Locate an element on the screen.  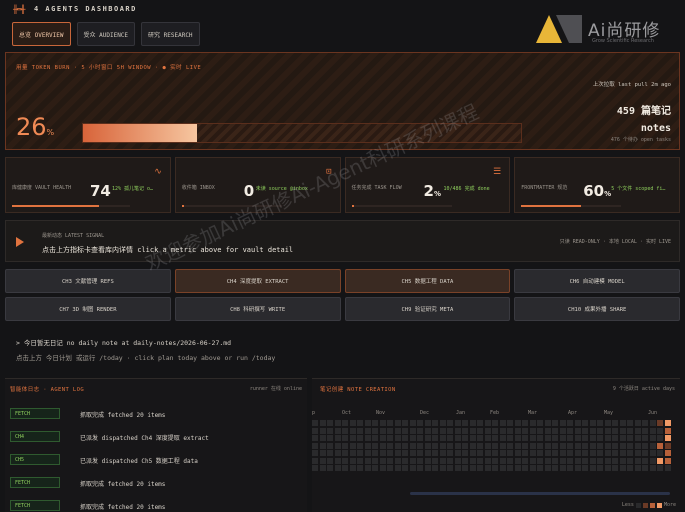
tab-research: 研究 RESEARCH is located at coordinates (170, 34).